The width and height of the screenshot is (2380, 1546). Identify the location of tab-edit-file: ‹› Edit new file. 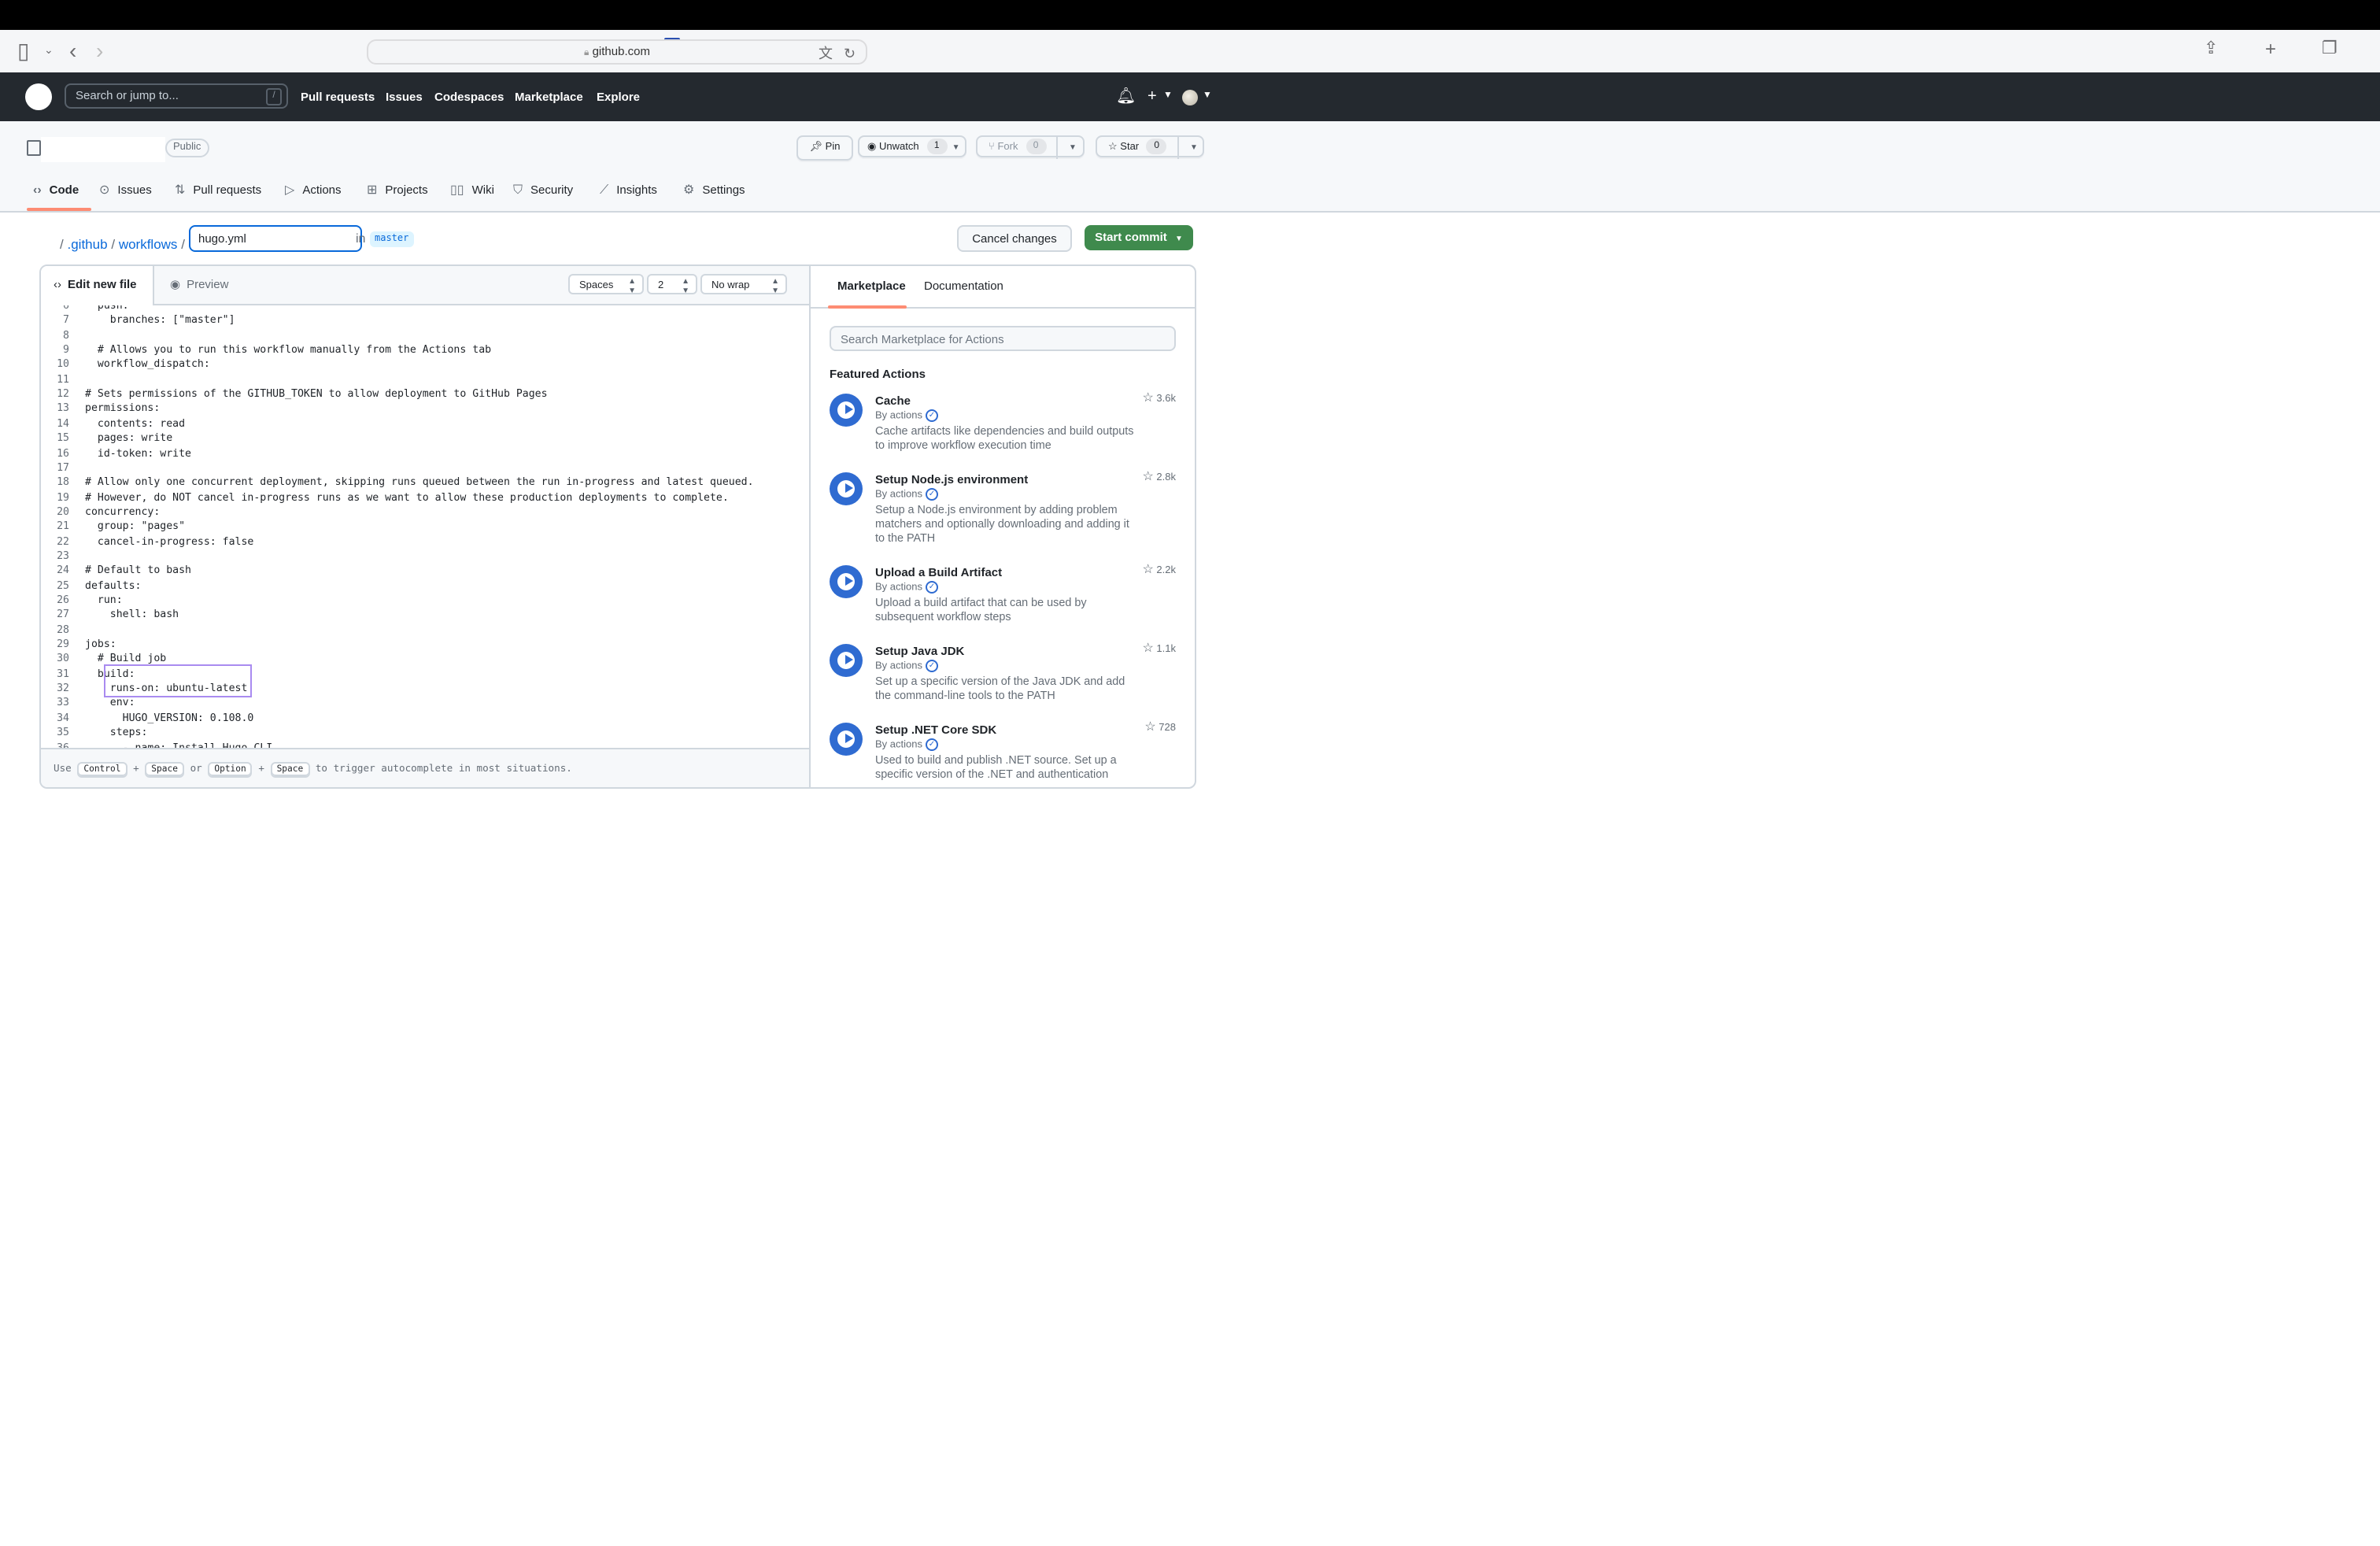
(97, 285).